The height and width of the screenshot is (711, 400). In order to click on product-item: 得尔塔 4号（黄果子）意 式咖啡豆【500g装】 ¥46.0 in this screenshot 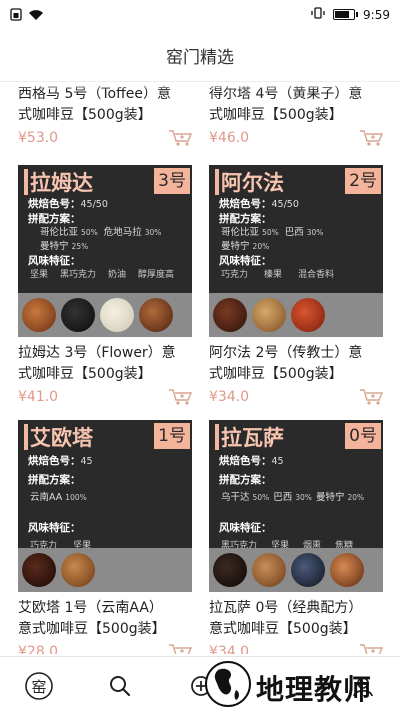, I will do `click(296, 116)`.